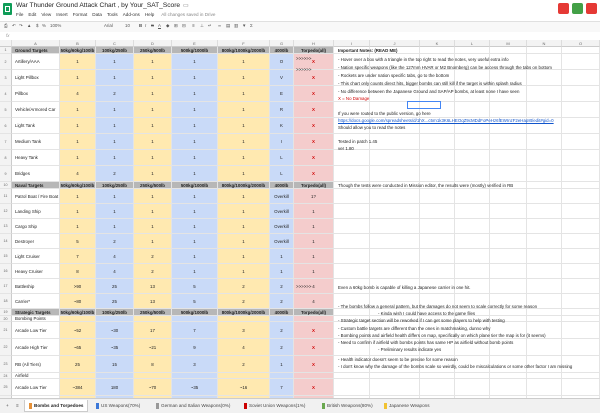  Describe the element at coordinates (282, 312) in the screenshot. I see `table-header-cell: 4000lb` at that location.